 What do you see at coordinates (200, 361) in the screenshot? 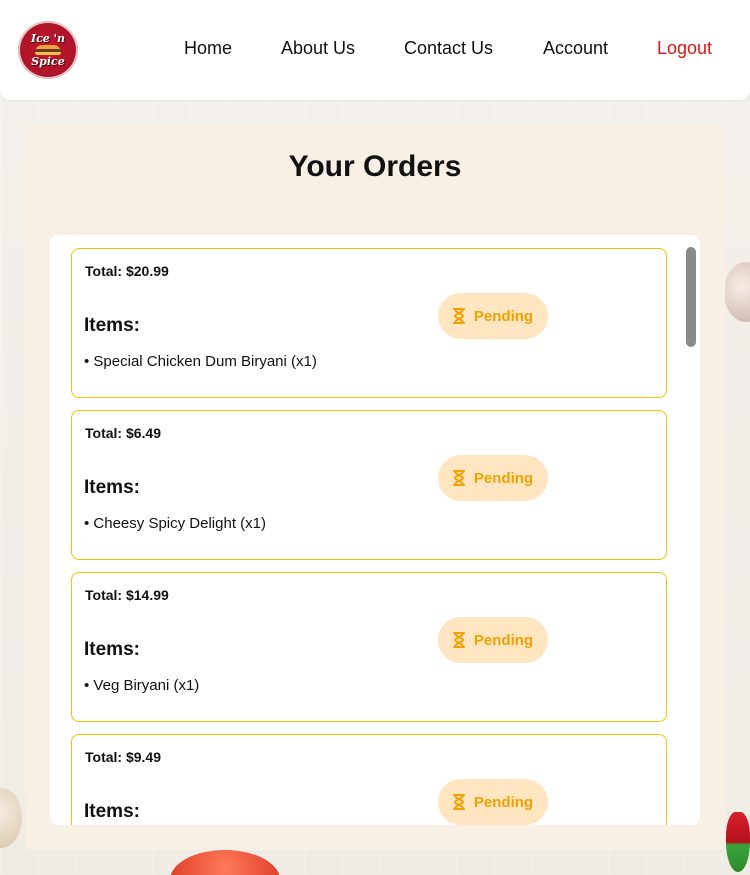
I see `order-item: • Special Chicken Dum Biryani (x1)` at bounding box center [200, 361].